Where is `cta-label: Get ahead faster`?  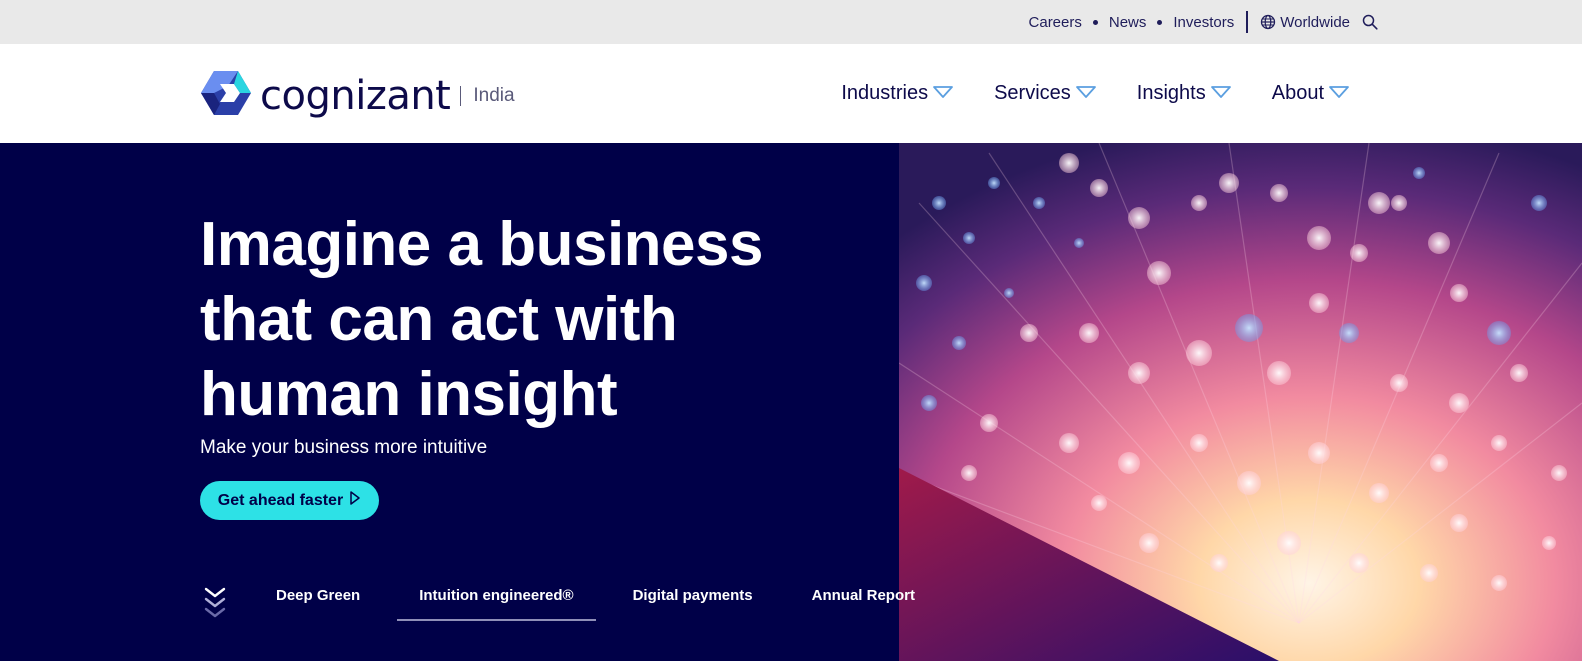 cta-label: Get ahead faster is located at coordinates (280, 500).